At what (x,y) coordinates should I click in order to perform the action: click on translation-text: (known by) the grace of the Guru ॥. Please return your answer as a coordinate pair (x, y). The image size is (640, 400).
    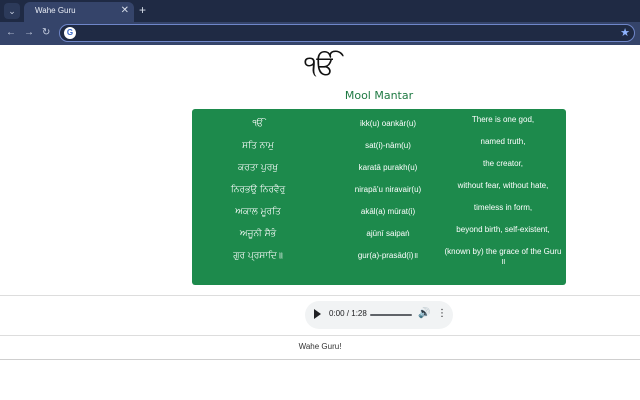
    Looking at the image, I should click on (503, 256).